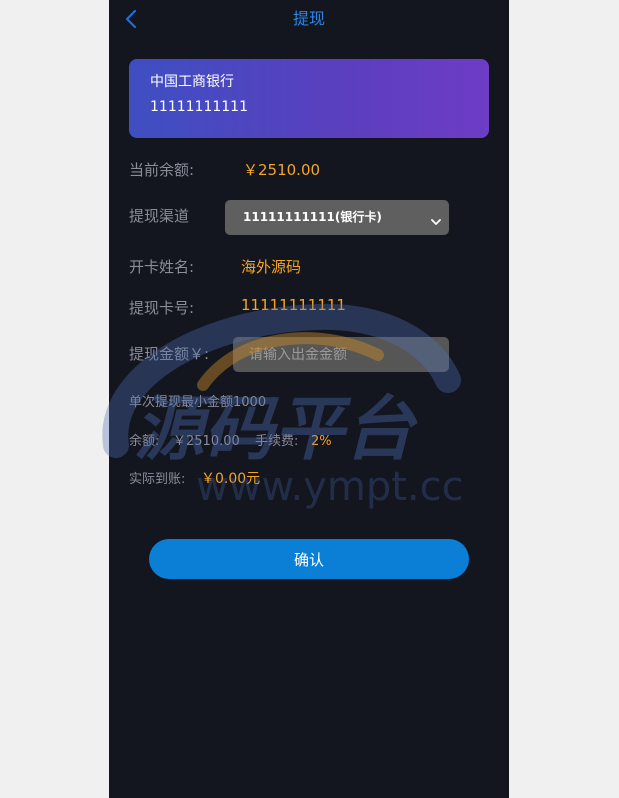 This screenshot has height=798, width=619. Describe the element at coordinates (162, 308) in the screenshot. I see `card-number-label: 提现卡号:` at that location.